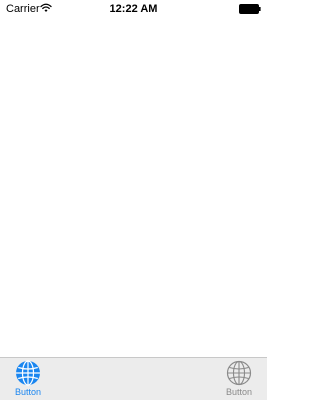  I want to click on status-bar: Carrier 12:22 AM, so click(133, 9).